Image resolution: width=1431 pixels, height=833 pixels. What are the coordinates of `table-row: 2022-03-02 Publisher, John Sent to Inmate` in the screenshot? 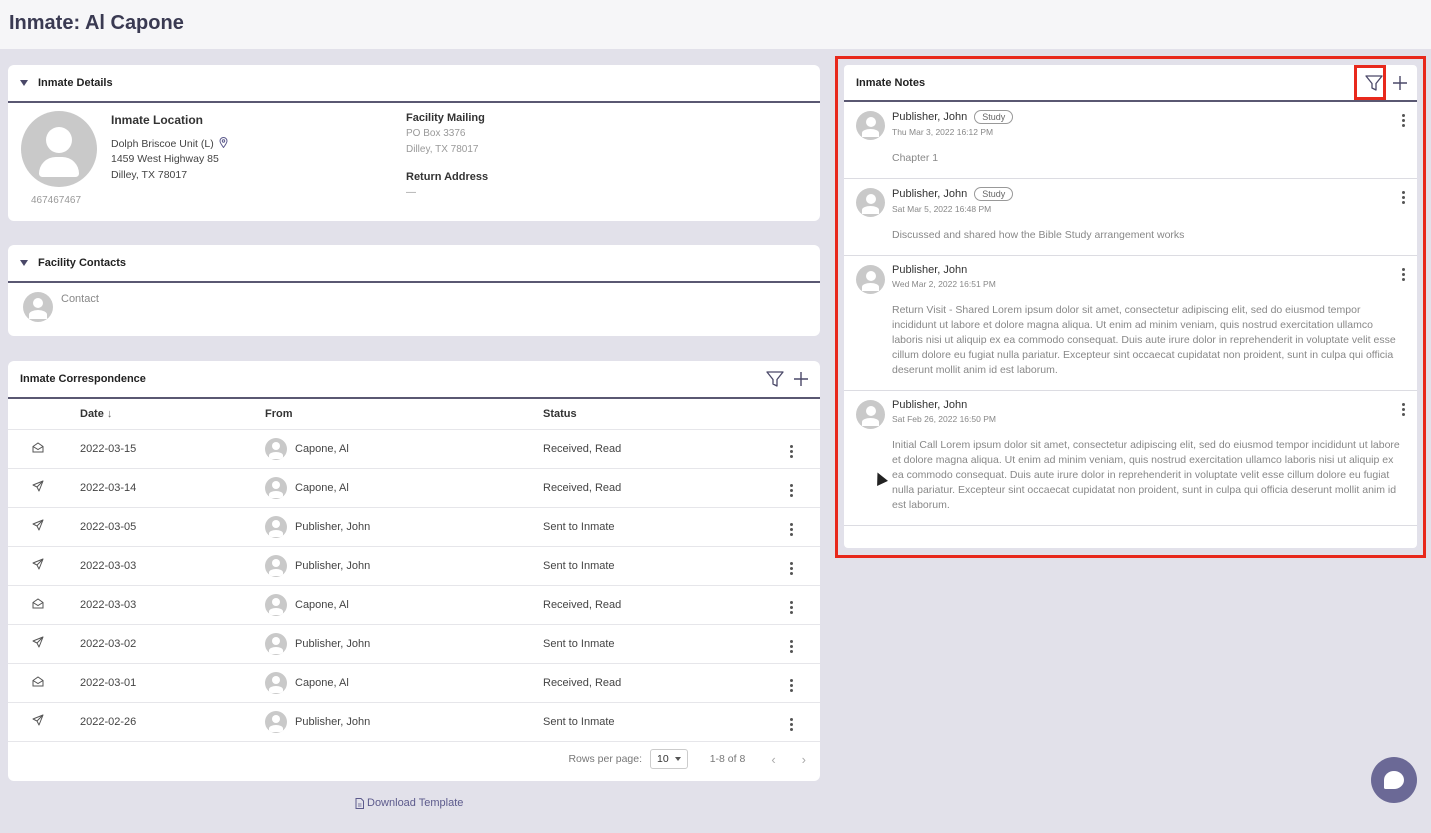 It's located at (414, 644).